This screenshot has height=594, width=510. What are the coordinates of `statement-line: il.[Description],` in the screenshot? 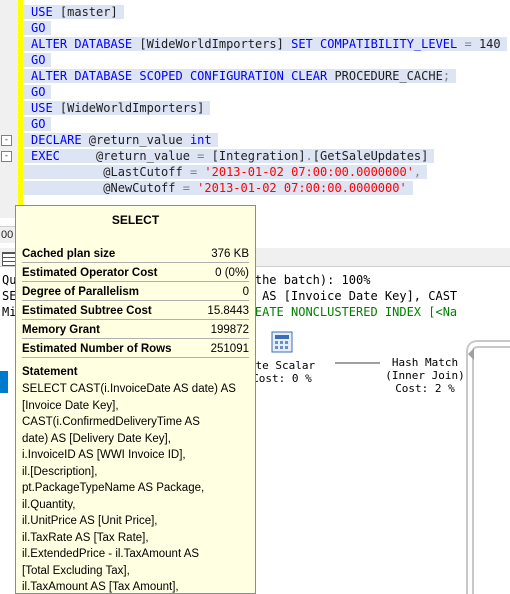 It's located at (60, 471).